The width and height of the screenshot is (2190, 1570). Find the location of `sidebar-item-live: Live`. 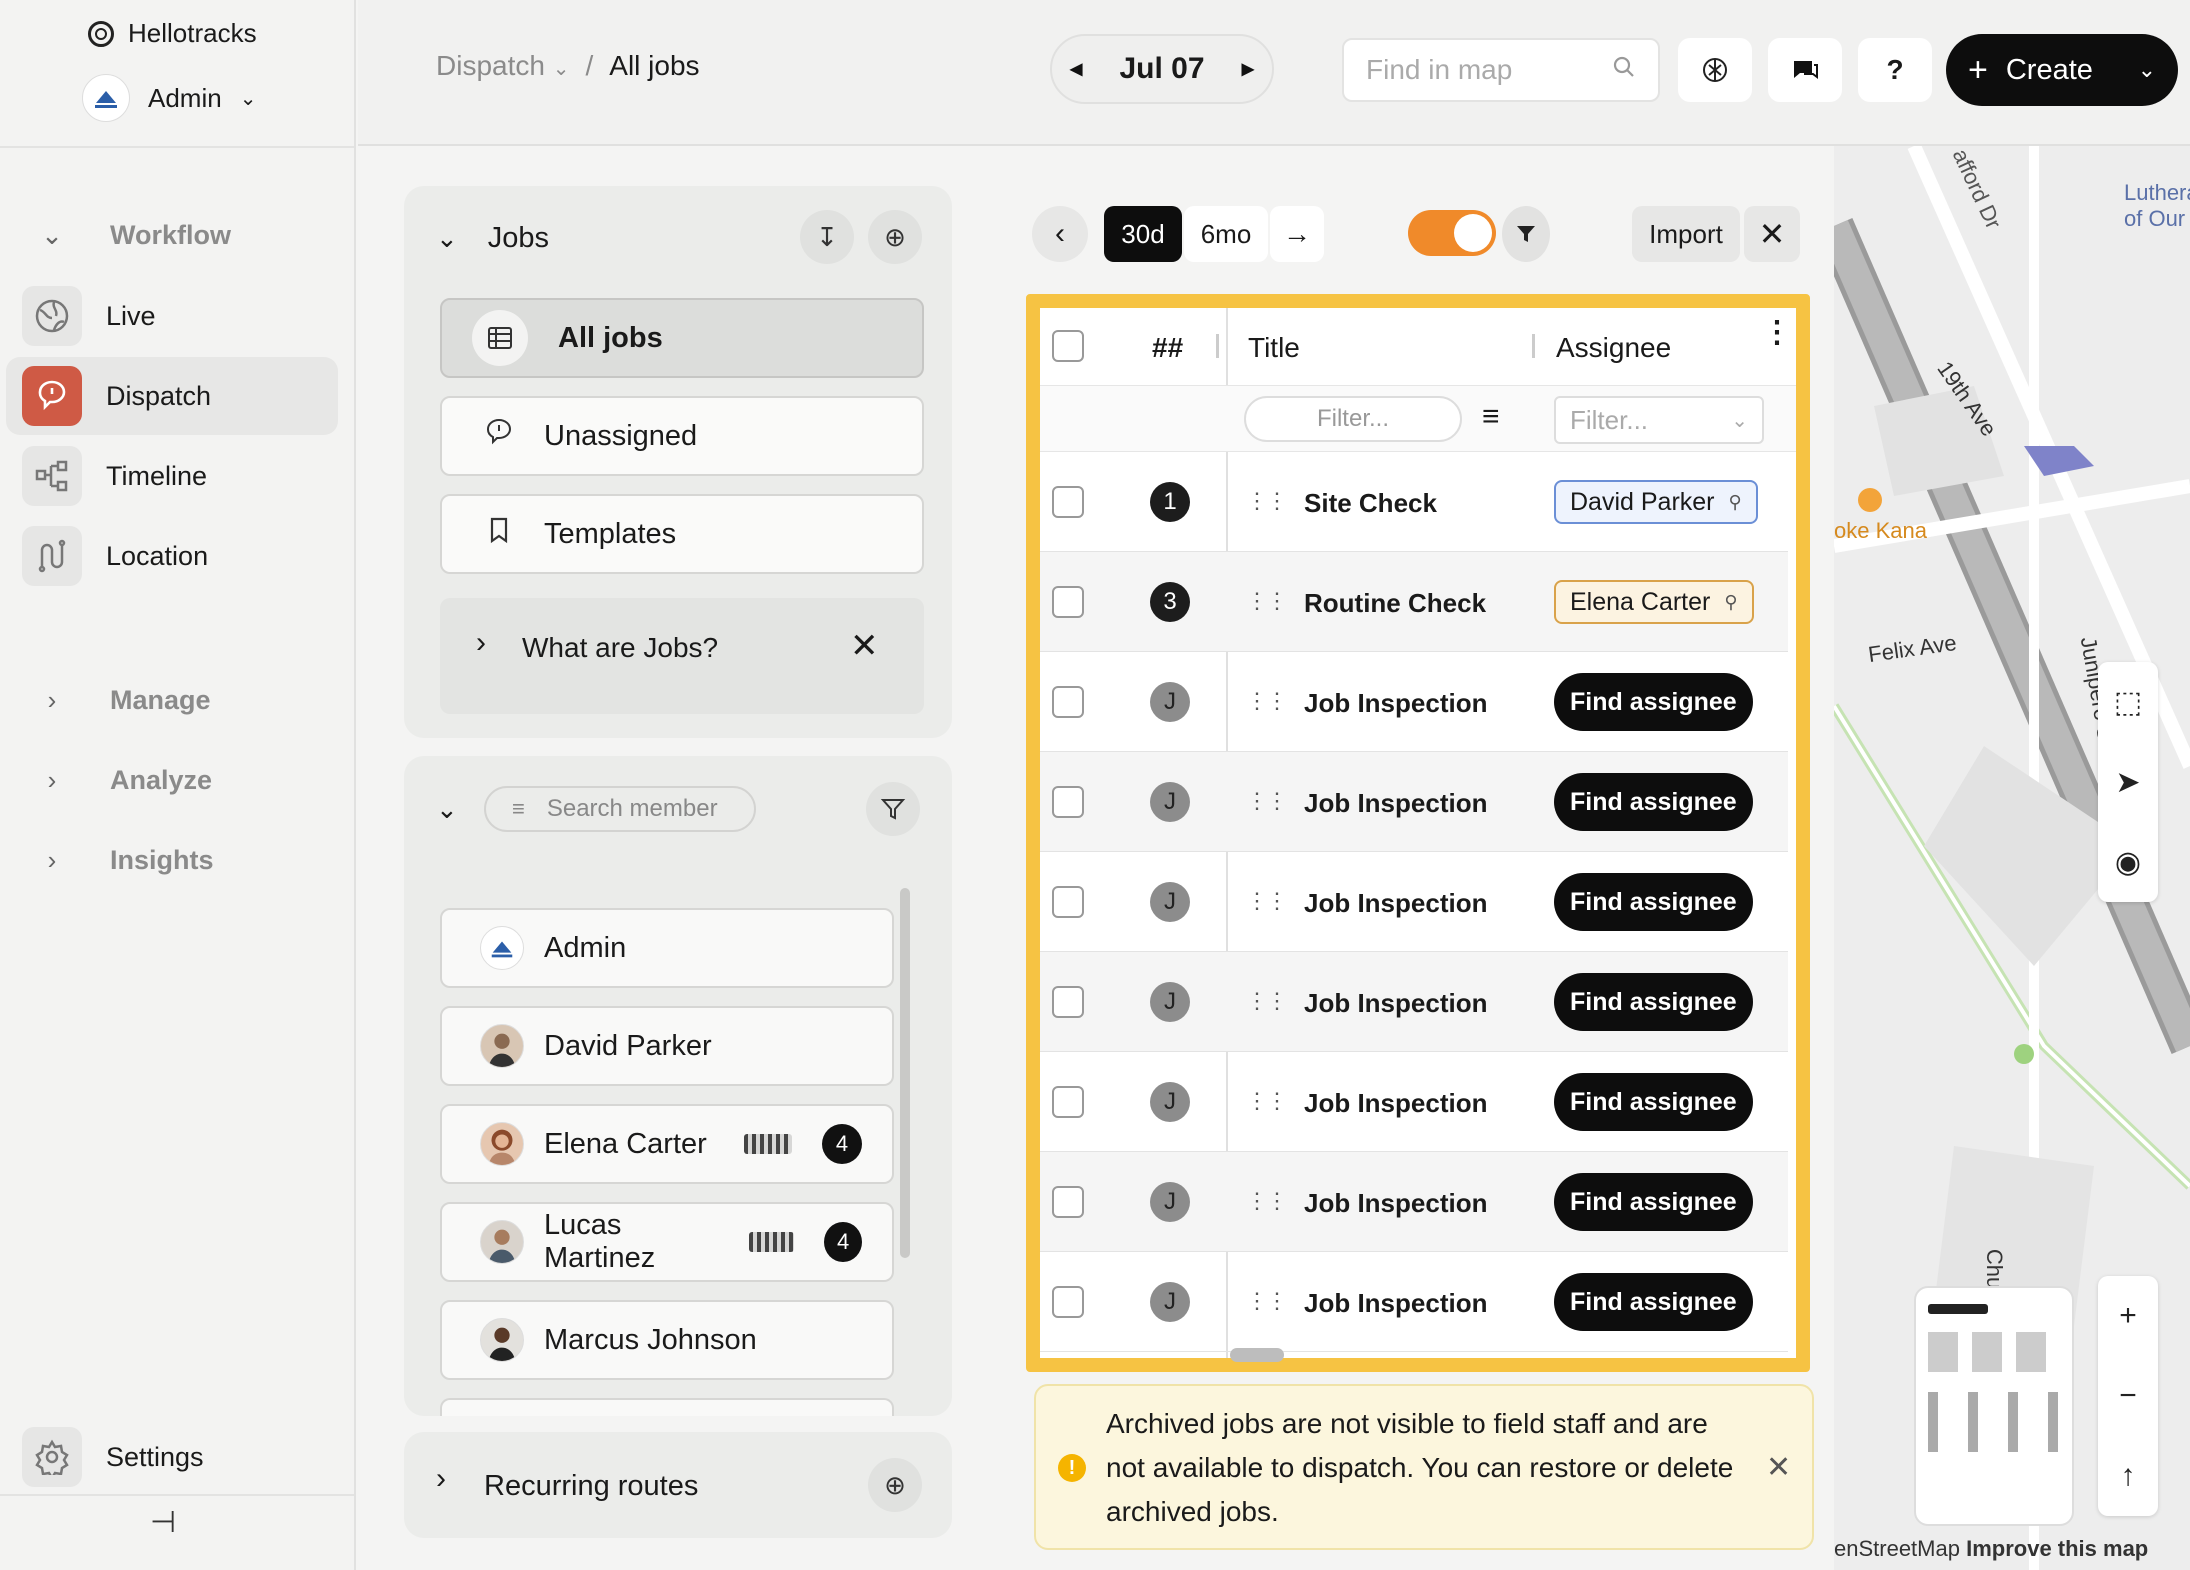

sidebar-item-live: Live is located at coordinates (172, 316).